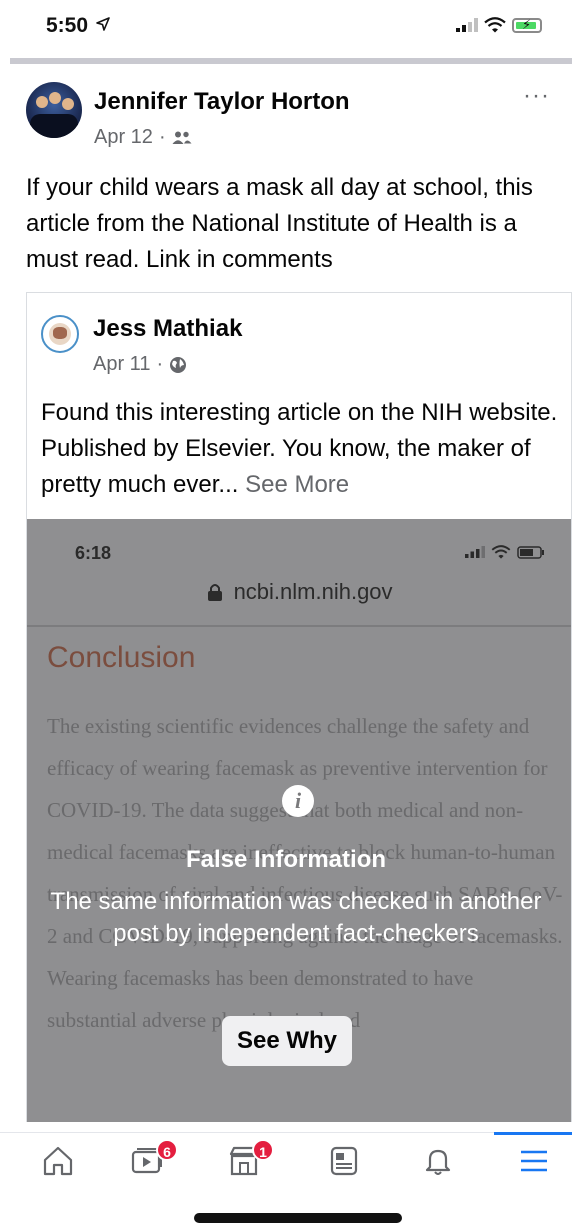 The height and width of the screenshot is (1226, 572). What do you see at coordinates (286, 28) in the screenshot?
I see `status-bar: 5:50 ⚡` at bounding box center [286, 28].